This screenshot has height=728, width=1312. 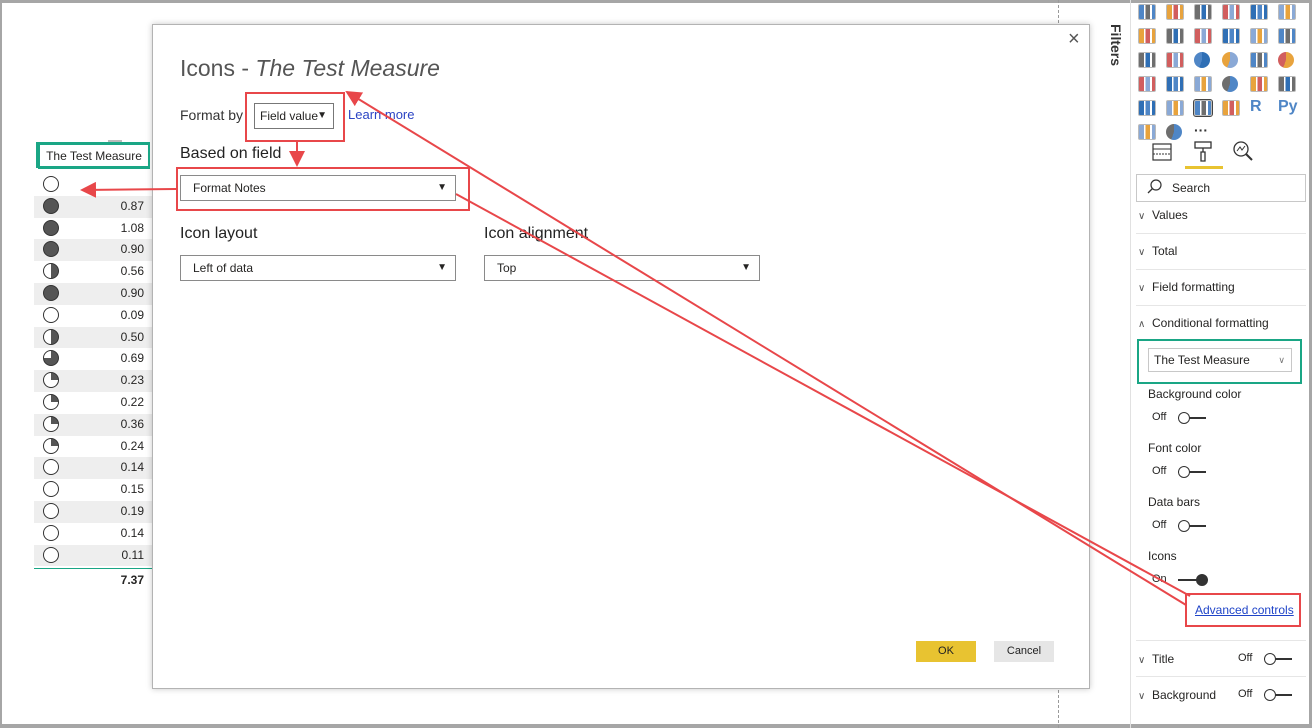 What do you see at coordinates (1165, 251) in the screenshot?
I see `section-total-label: Total` at bounding box center [1165, 251].